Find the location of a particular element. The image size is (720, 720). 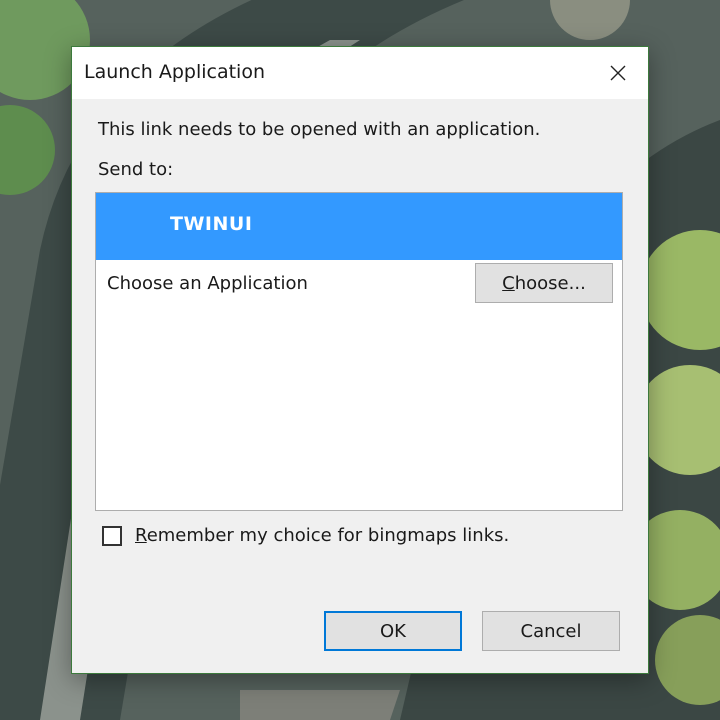

close-button is located at coordinates (618, 73).